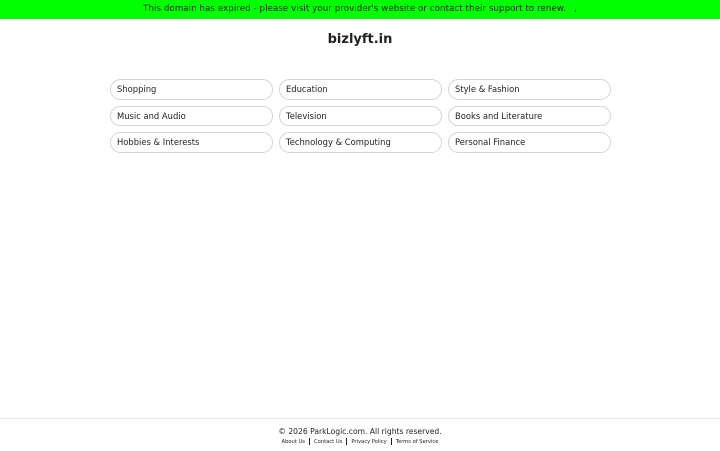 This screenshot has height=451, width=720. What do you see at coordinates (191, 115) in the screenshot?
I see `category-link-music-audio: Music and Audio` at bounding box center [191, 115].